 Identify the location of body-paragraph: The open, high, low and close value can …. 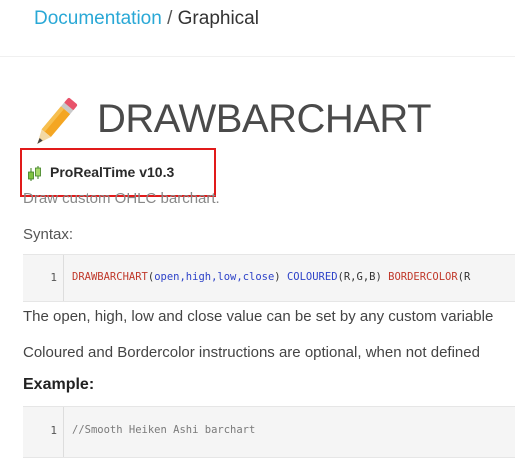
(258, 316).